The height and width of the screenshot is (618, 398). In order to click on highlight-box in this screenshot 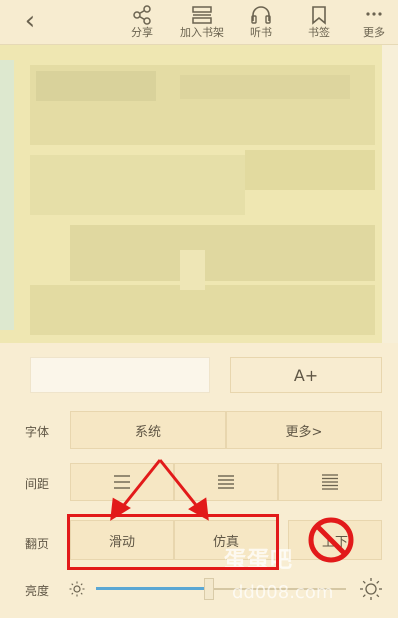, I will do `click(173, 542)`.